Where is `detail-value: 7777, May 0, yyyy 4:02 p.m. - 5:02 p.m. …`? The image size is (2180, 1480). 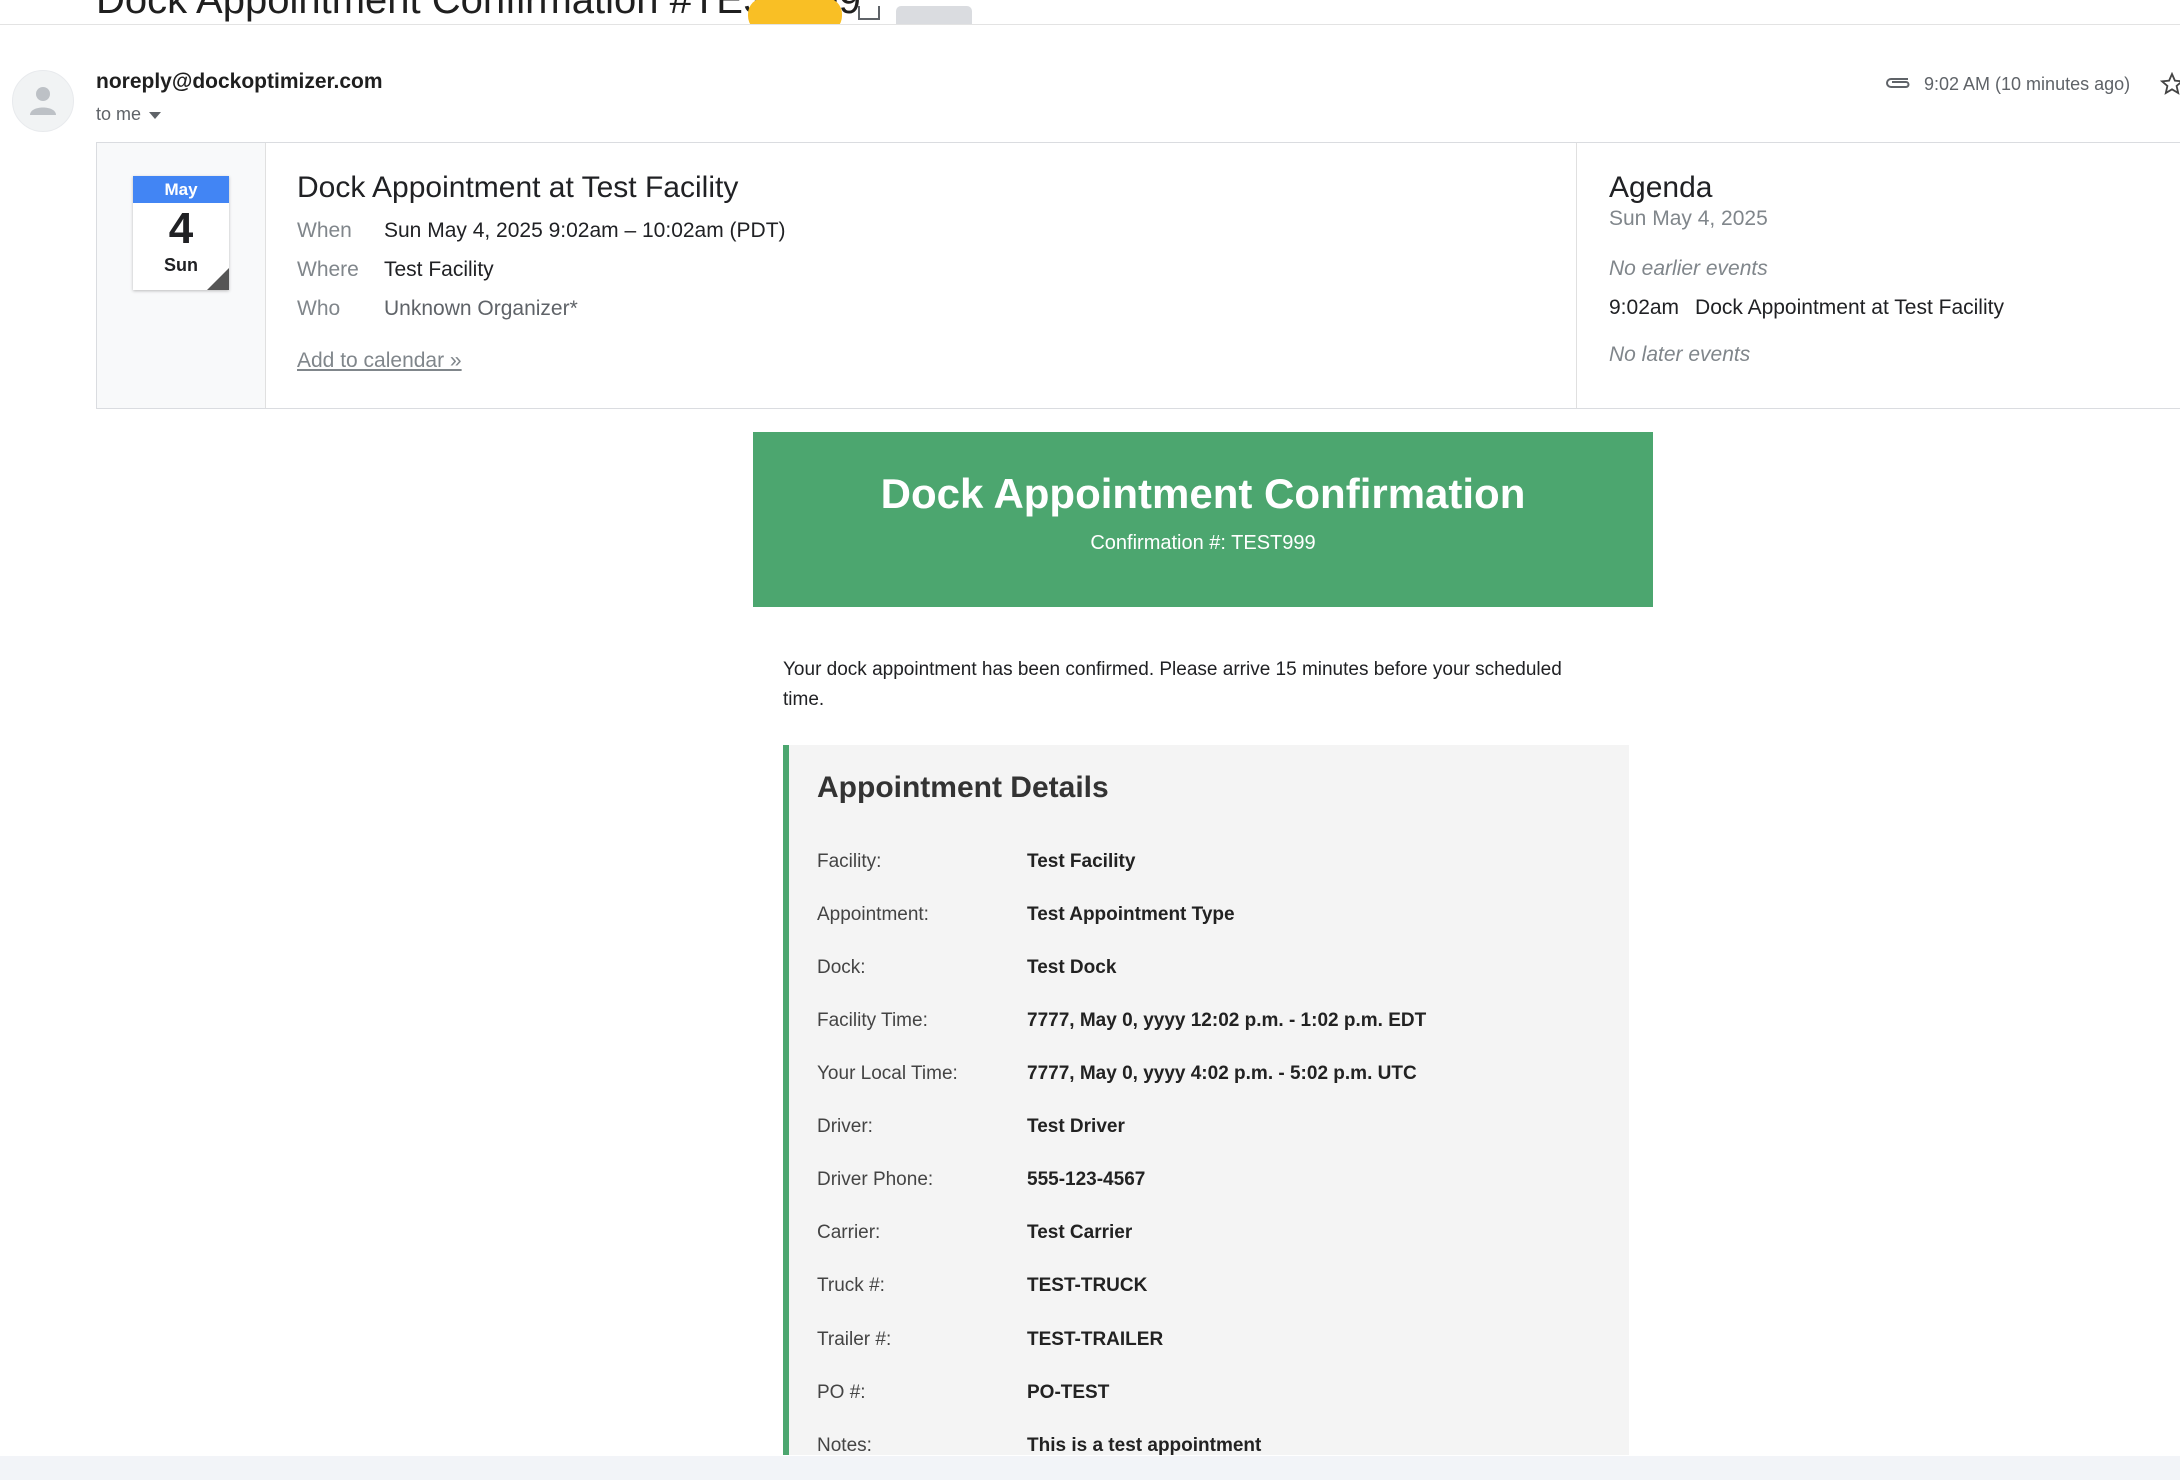 detail-value: 7777, May 0, yyyy 4:02 p.m. - 5:02 p.m. … is located at coordinates (1222, 1073).